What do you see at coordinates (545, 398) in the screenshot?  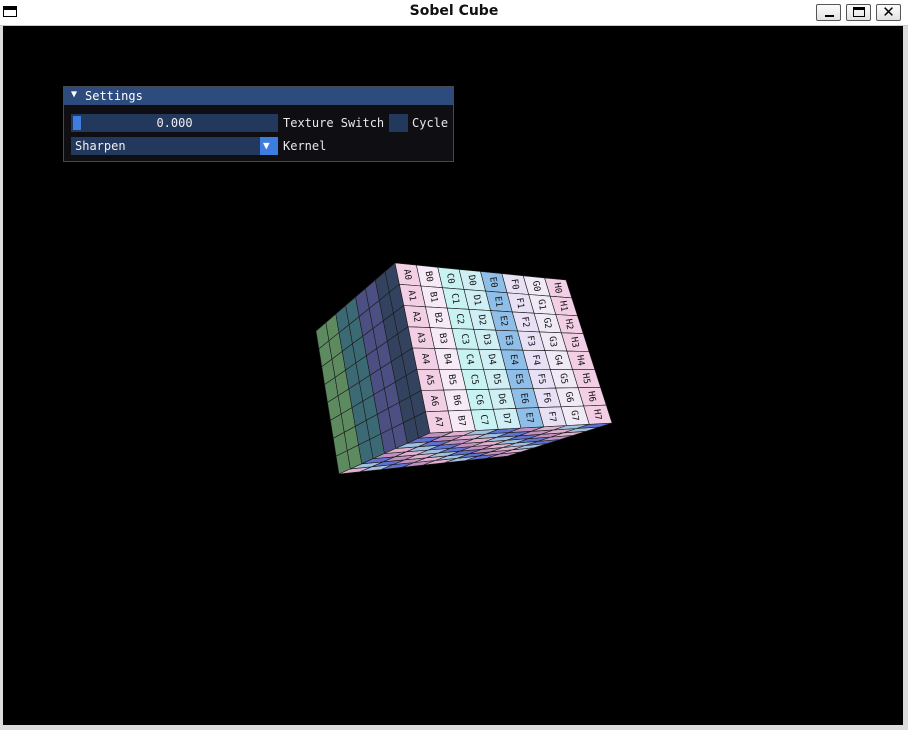 I see `cube-cell-label: F6` at bounding box center [545, 398].